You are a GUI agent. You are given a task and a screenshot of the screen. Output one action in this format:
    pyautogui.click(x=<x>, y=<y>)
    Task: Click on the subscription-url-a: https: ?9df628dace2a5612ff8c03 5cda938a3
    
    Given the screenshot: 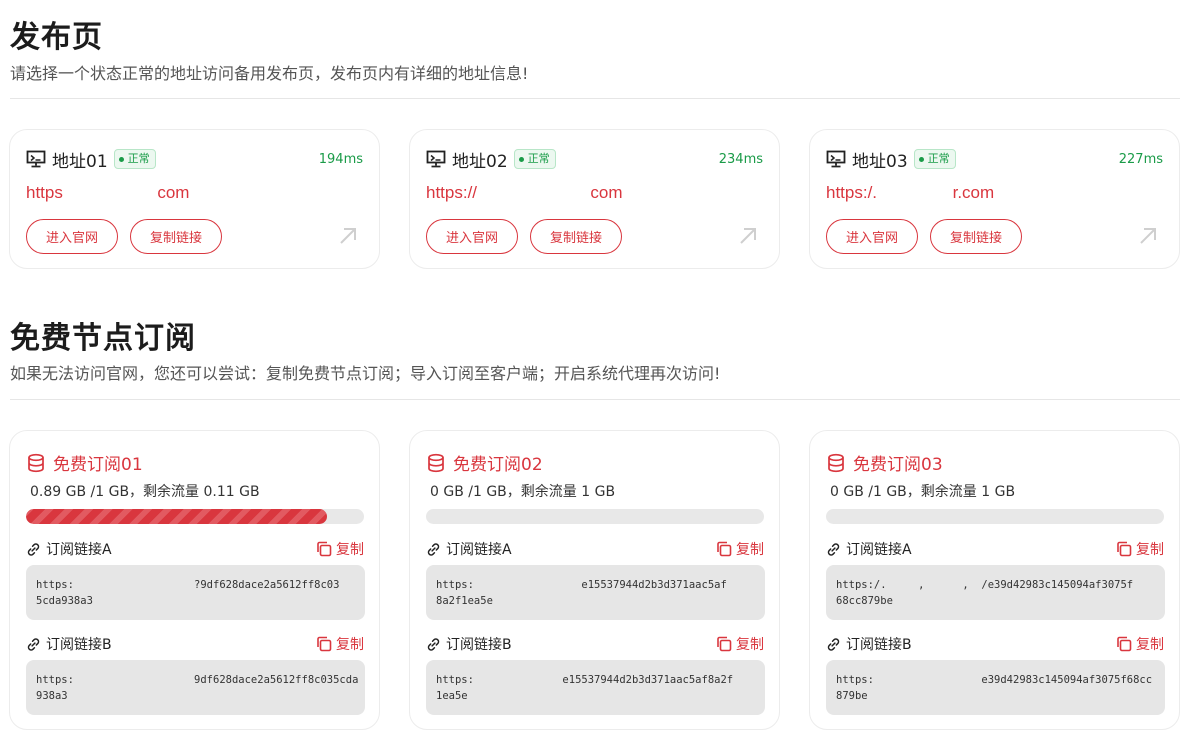 What is the action you would take?
    pyautogui.click(x=195, y=592)
    